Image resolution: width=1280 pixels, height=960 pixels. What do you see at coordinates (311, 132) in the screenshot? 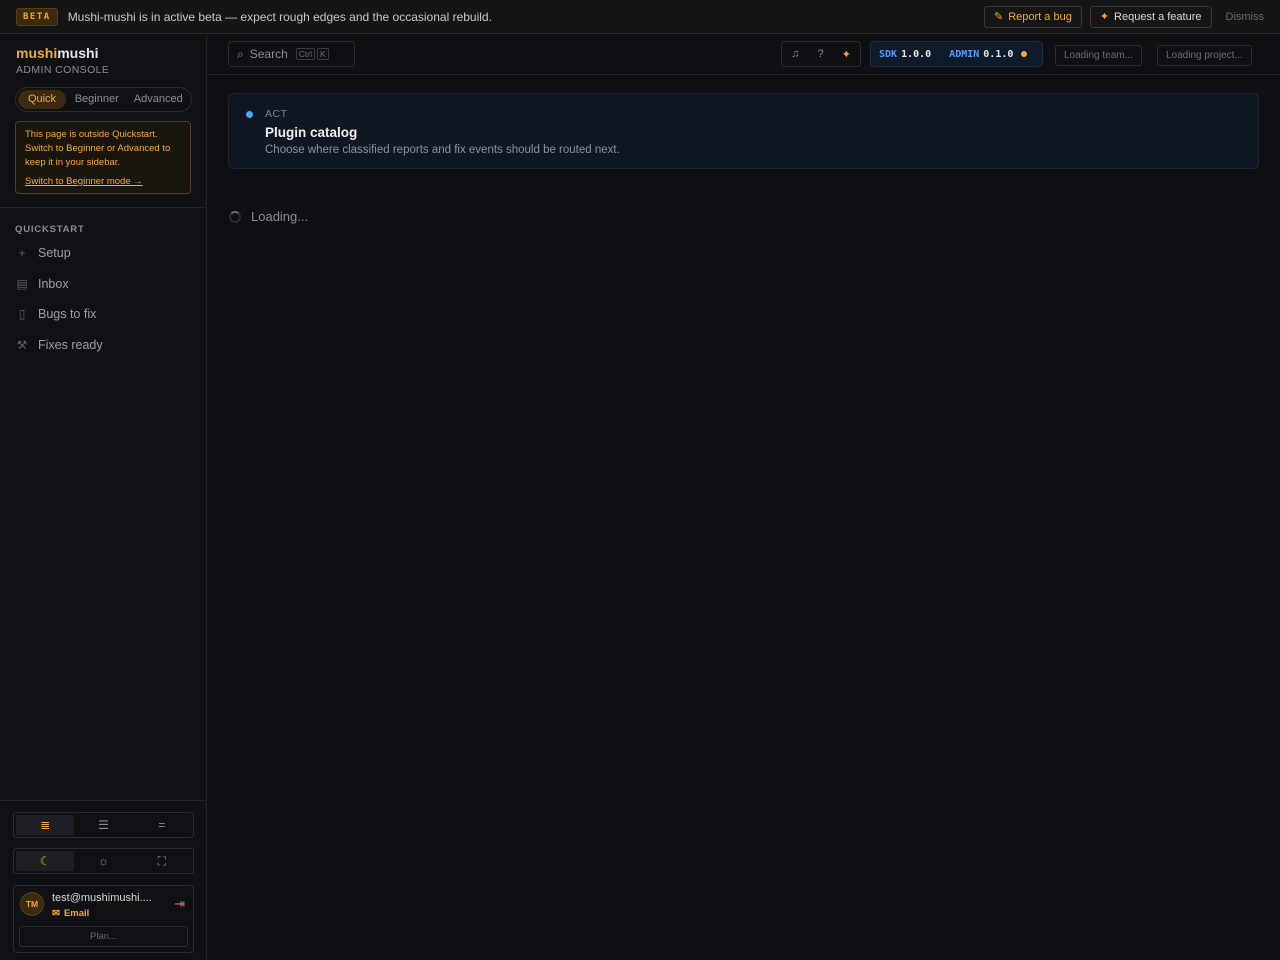
I see `page-title: Plugin catalog` at bounding box center [311, 132].